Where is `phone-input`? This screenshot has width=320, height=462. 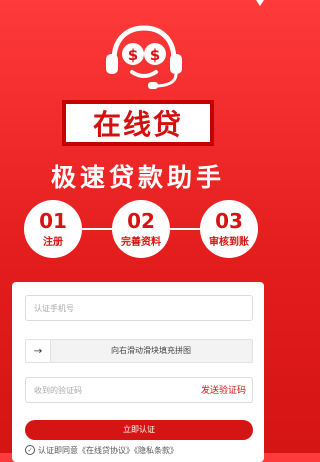
phone-input is located at coordinates (139, 308).